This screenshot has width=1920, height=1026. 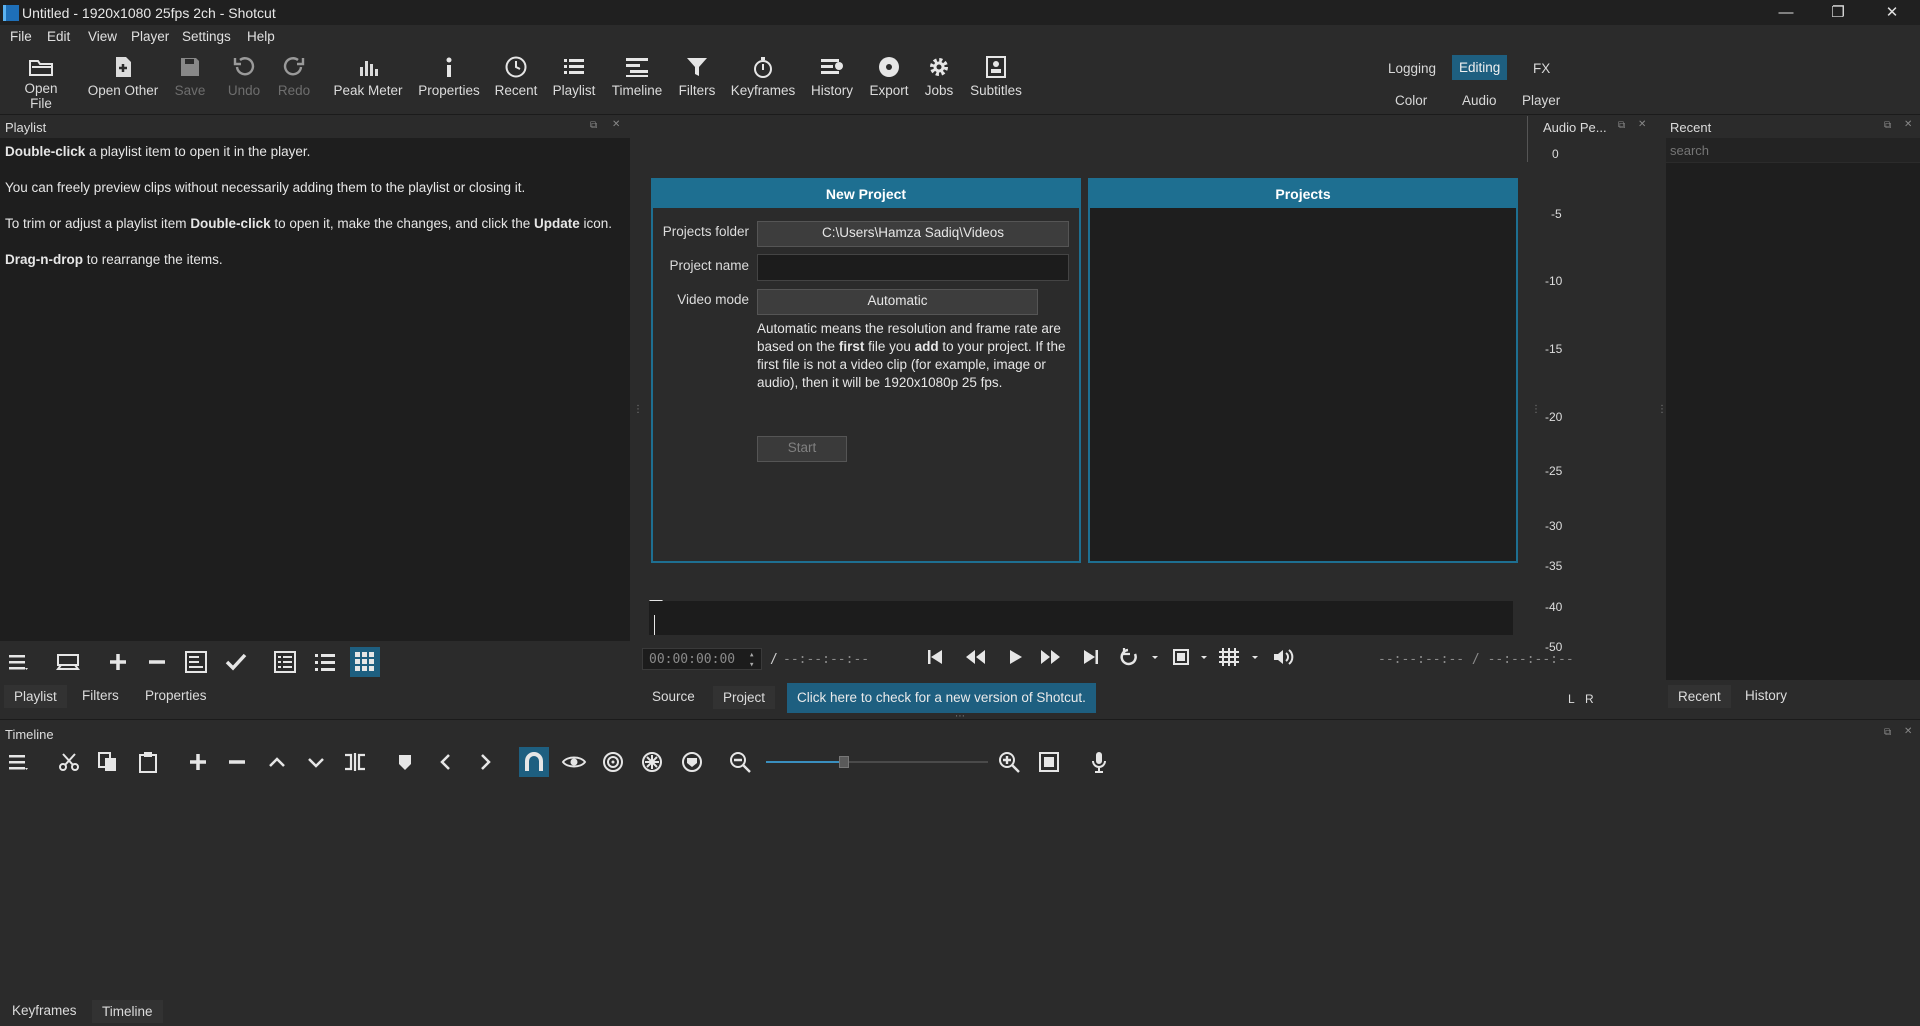 I want to click on playlist-button: Playlist, so click(x=574, y=76).